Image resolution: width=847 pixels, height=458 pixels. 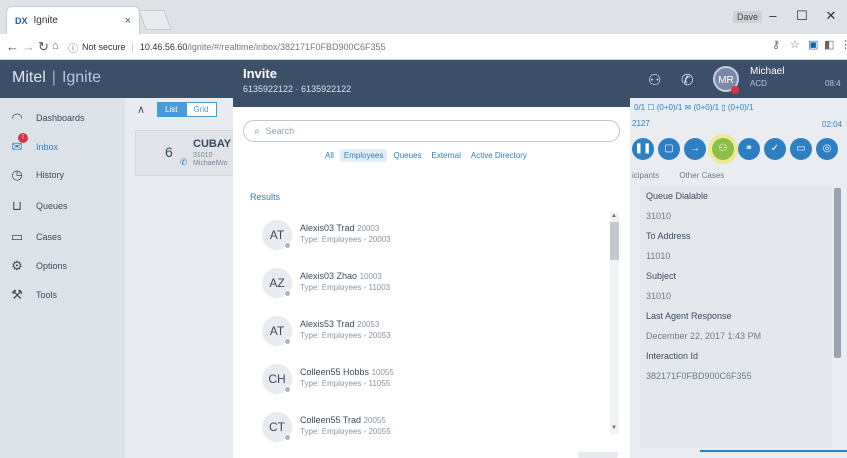 I want to click on sidebar-item-dashboards: ◠ Dashboards, so click(x=46, y=118).